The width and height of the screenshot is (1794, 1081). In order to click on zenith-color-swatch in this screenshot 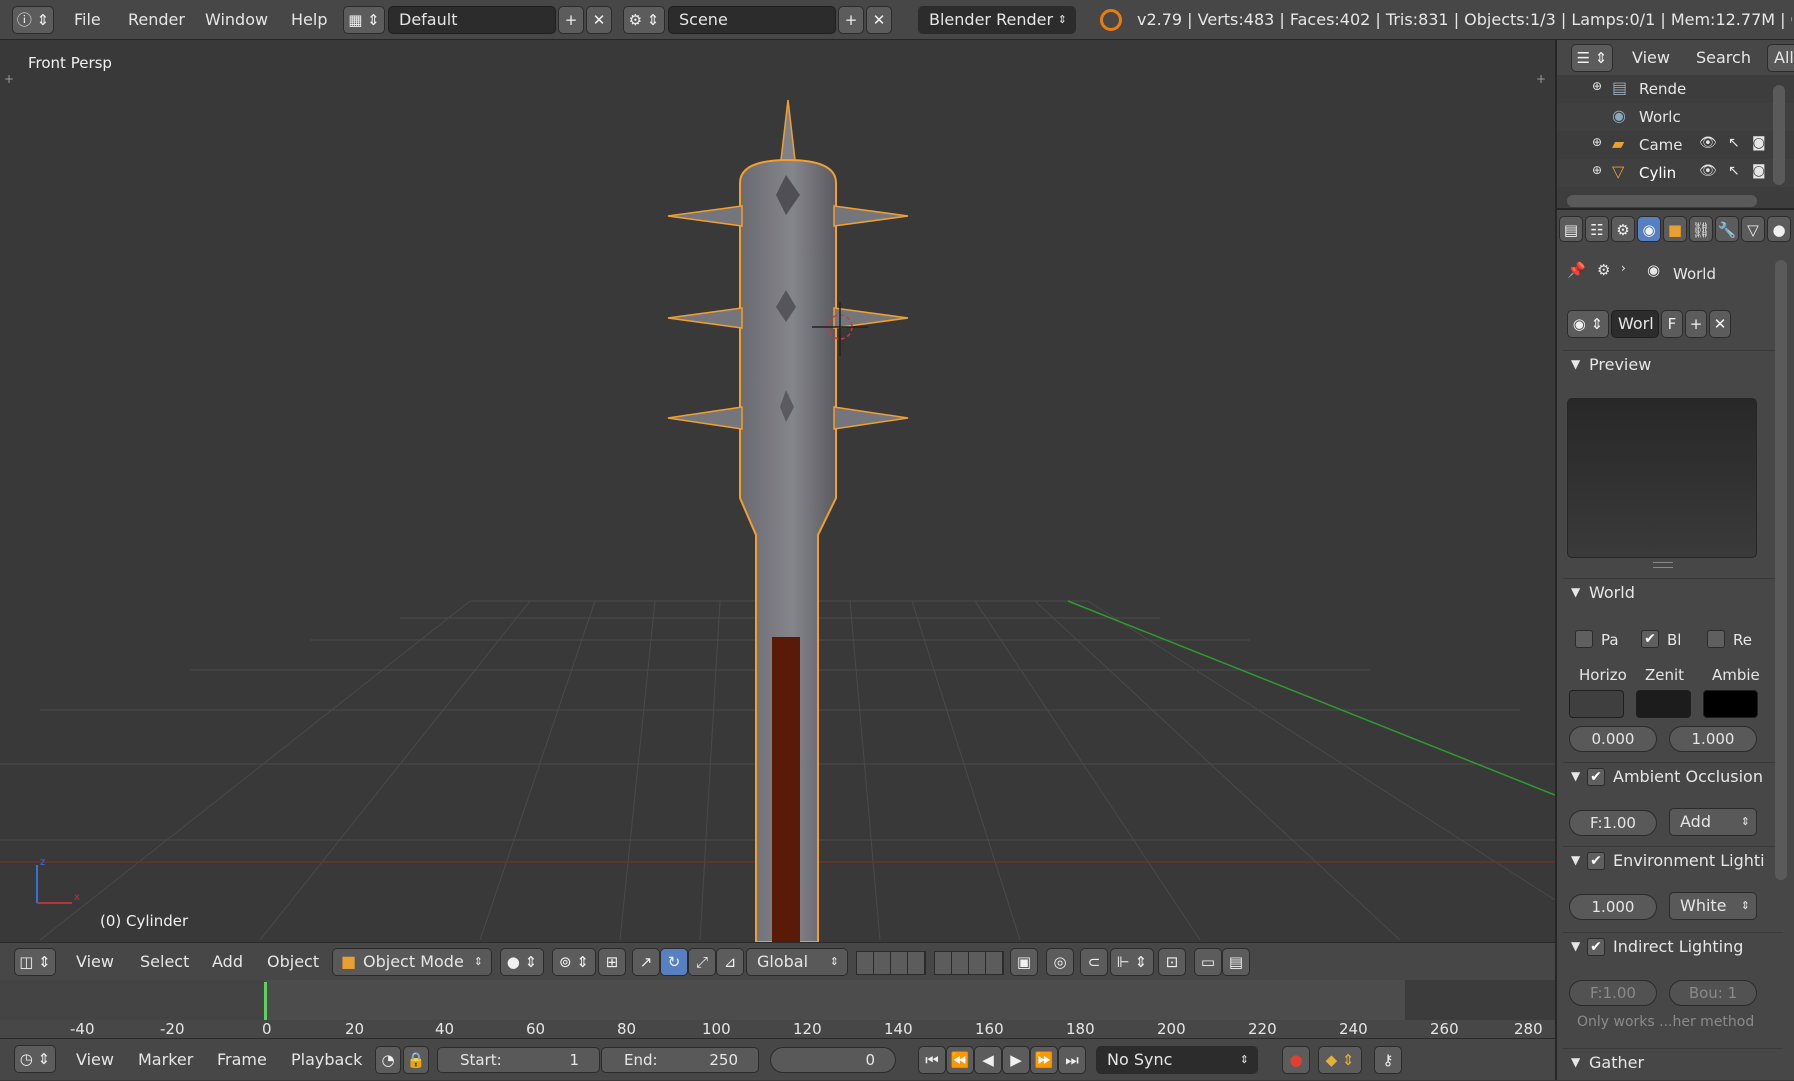, I will do `click(1663, 704)`.